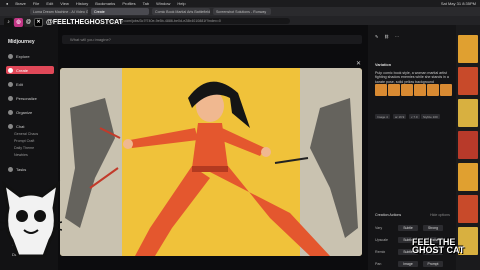  Describe the element at coordinates (408, 228) in the screenshot. I see `vary-subtle-button: Subtle` at that location.